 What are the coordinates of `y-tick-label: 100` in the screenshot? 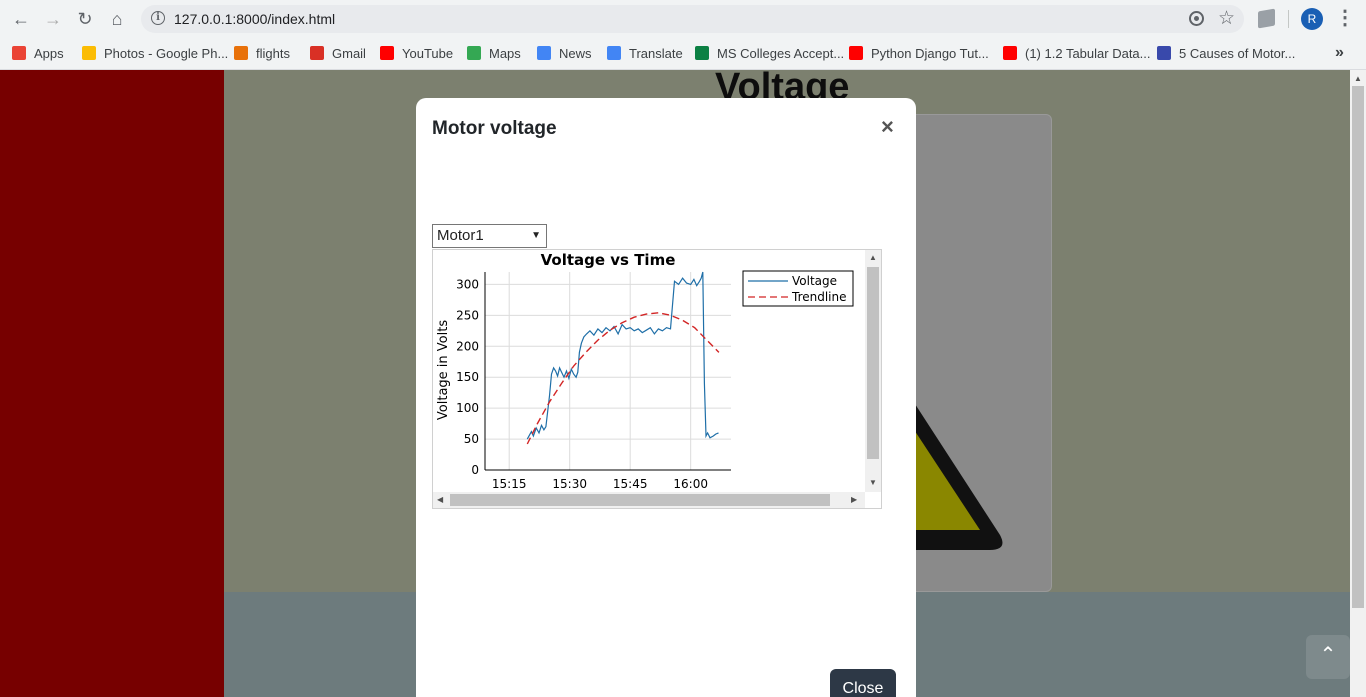 It's located at (467, 408).